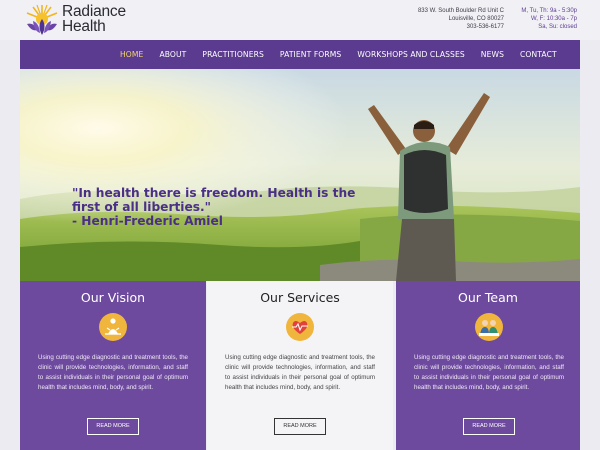 Image resolution: width=600 pixels, height=450 pixels. Describe the element at coordinates (553, 19) in the screenshot. I see `hours-line: W, F: 10:30a - 7p` at that location.